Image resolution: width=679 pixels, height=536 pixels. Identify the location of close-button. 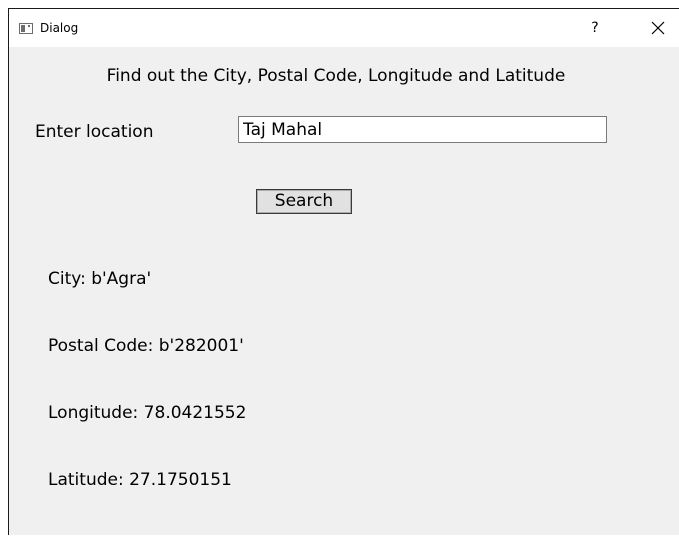
(658, 28).